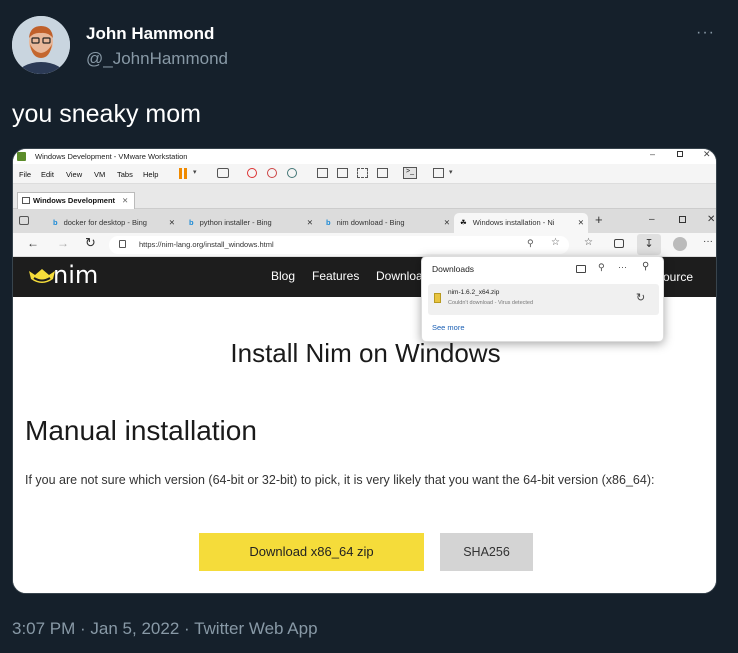 The width and height of the screenshot is (738, 653). Describe the element at coordinates (26, 200) in the screenshot. I see `vm-icon` at that location.